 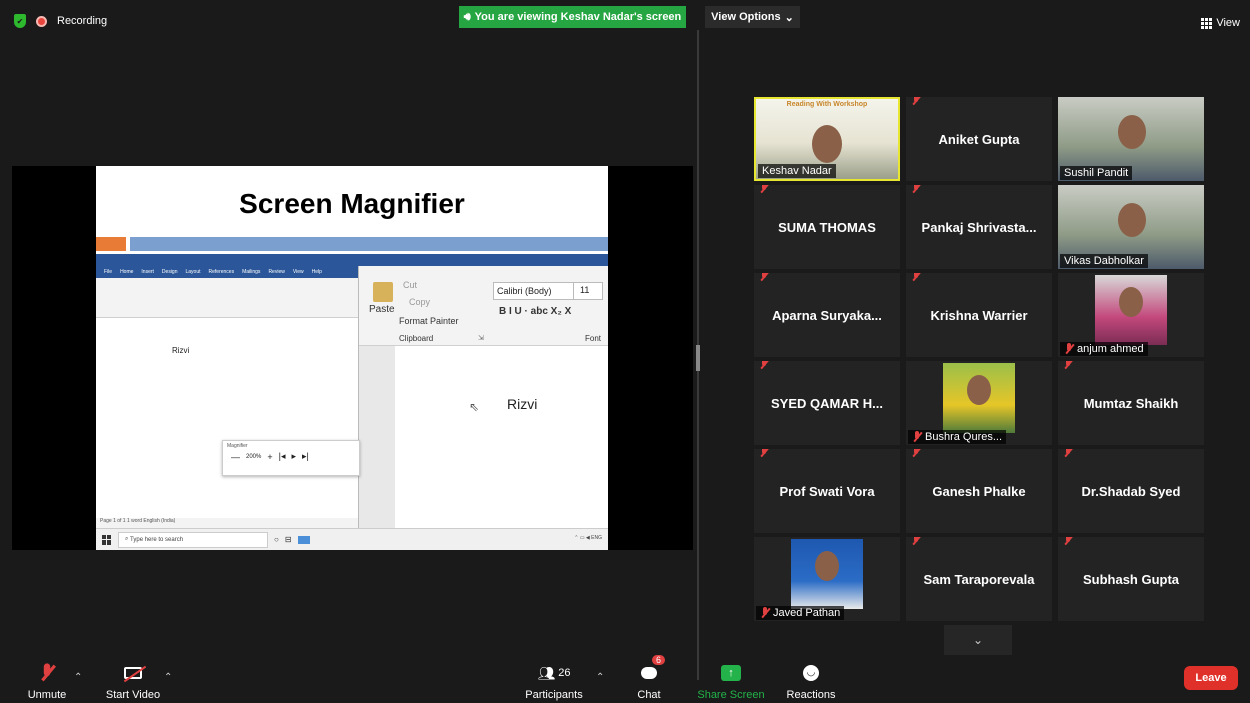 I want to click on view-options-button: View Options ⌄, so click(x=752, y=17).